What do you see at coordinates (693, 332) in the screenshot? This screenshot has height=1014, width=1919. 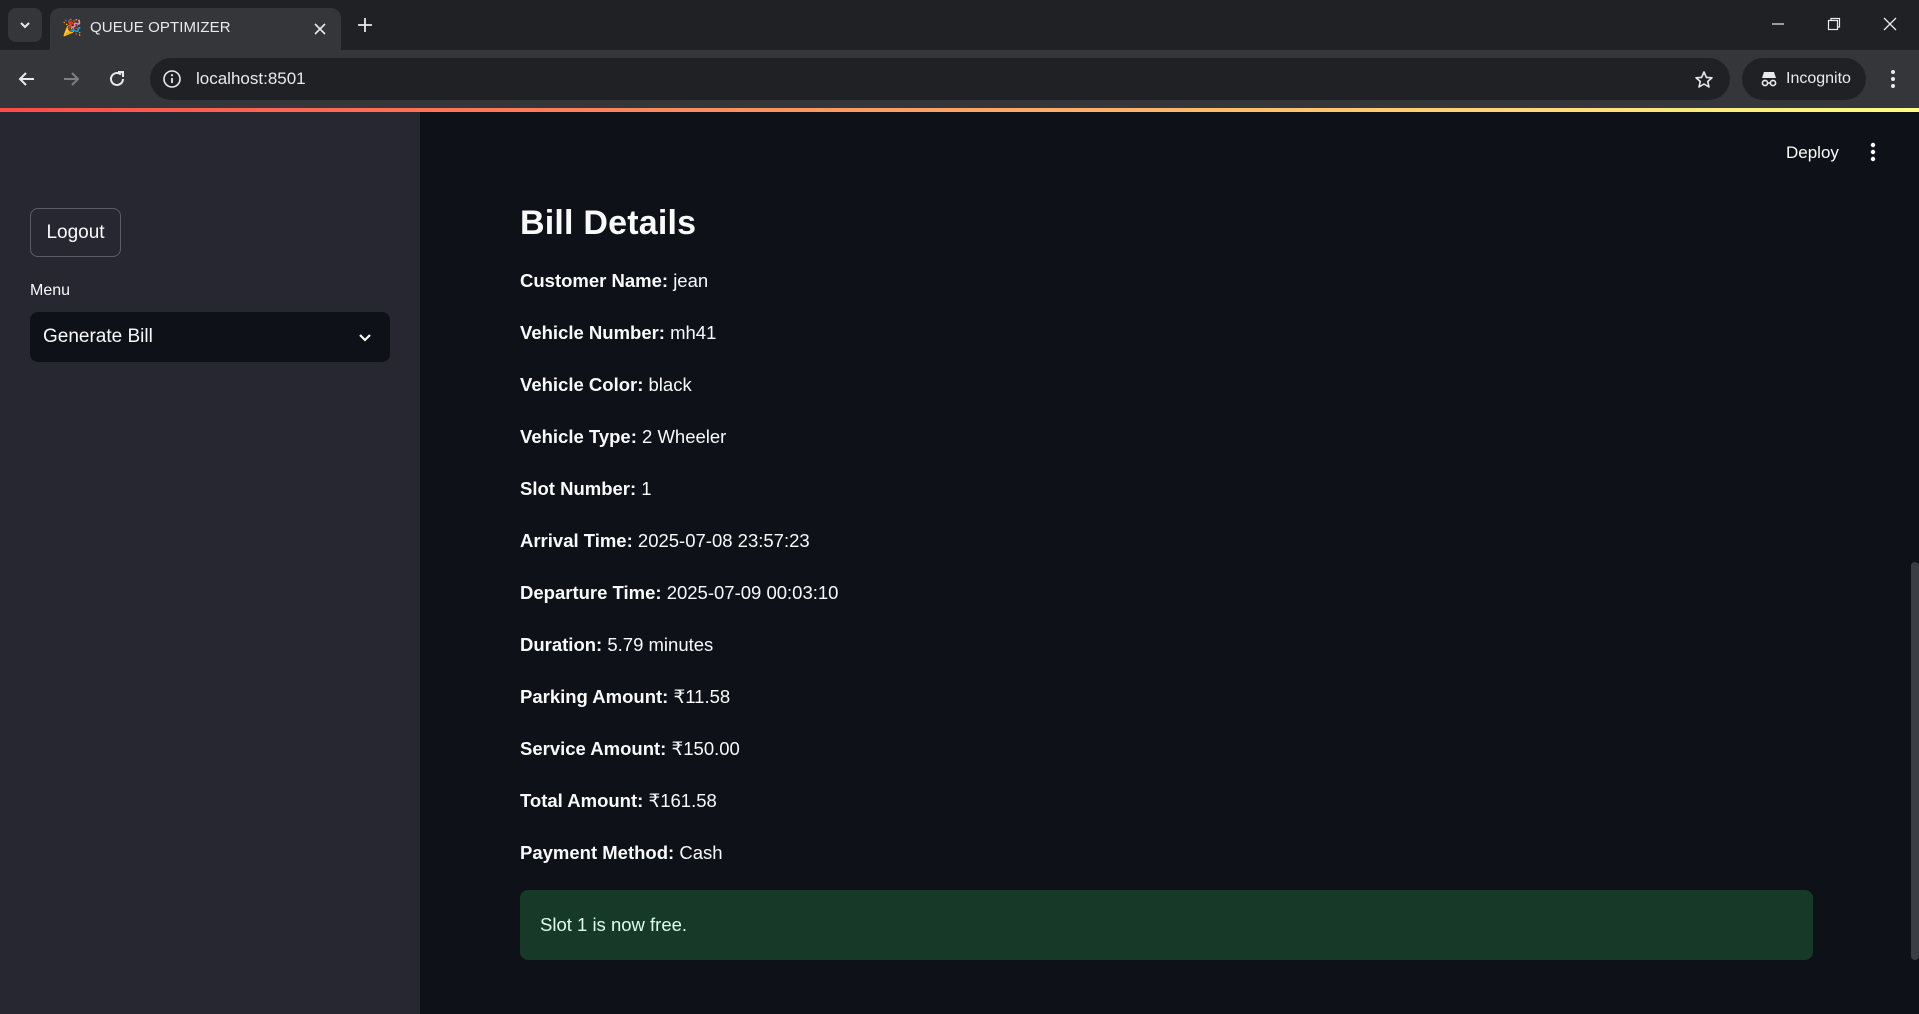 I see `field-value: mh41` at bounding box center [693, 332].